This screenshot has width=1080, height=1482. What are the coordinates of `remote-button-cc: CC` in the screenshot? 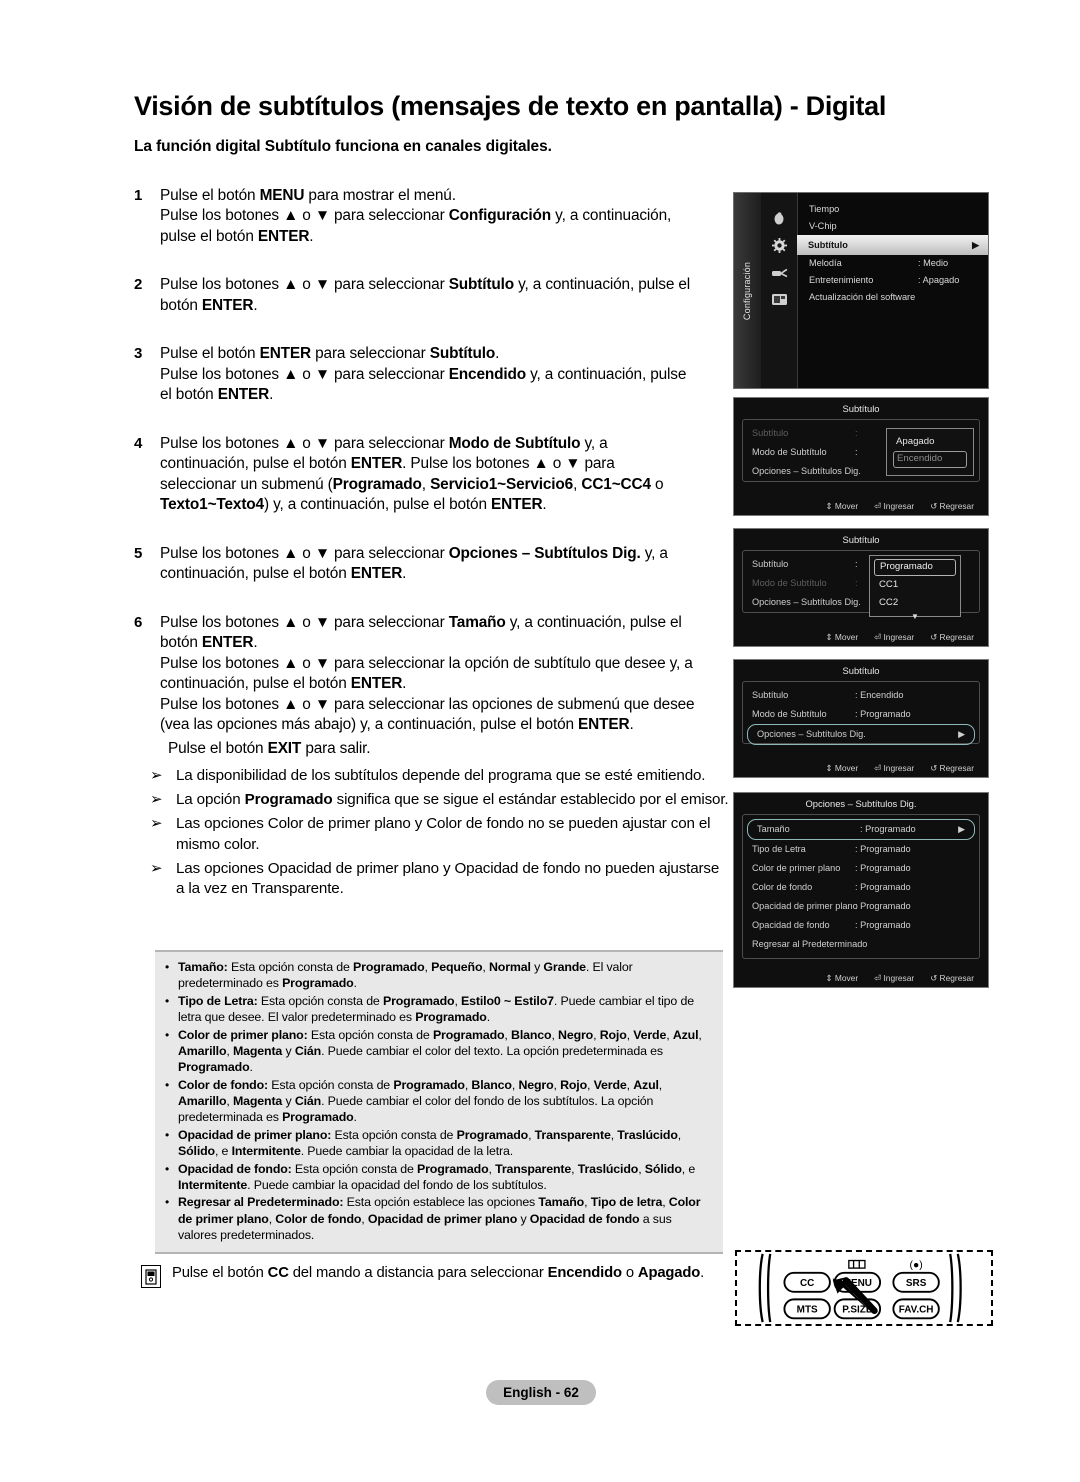 It's located at (807, 1283).